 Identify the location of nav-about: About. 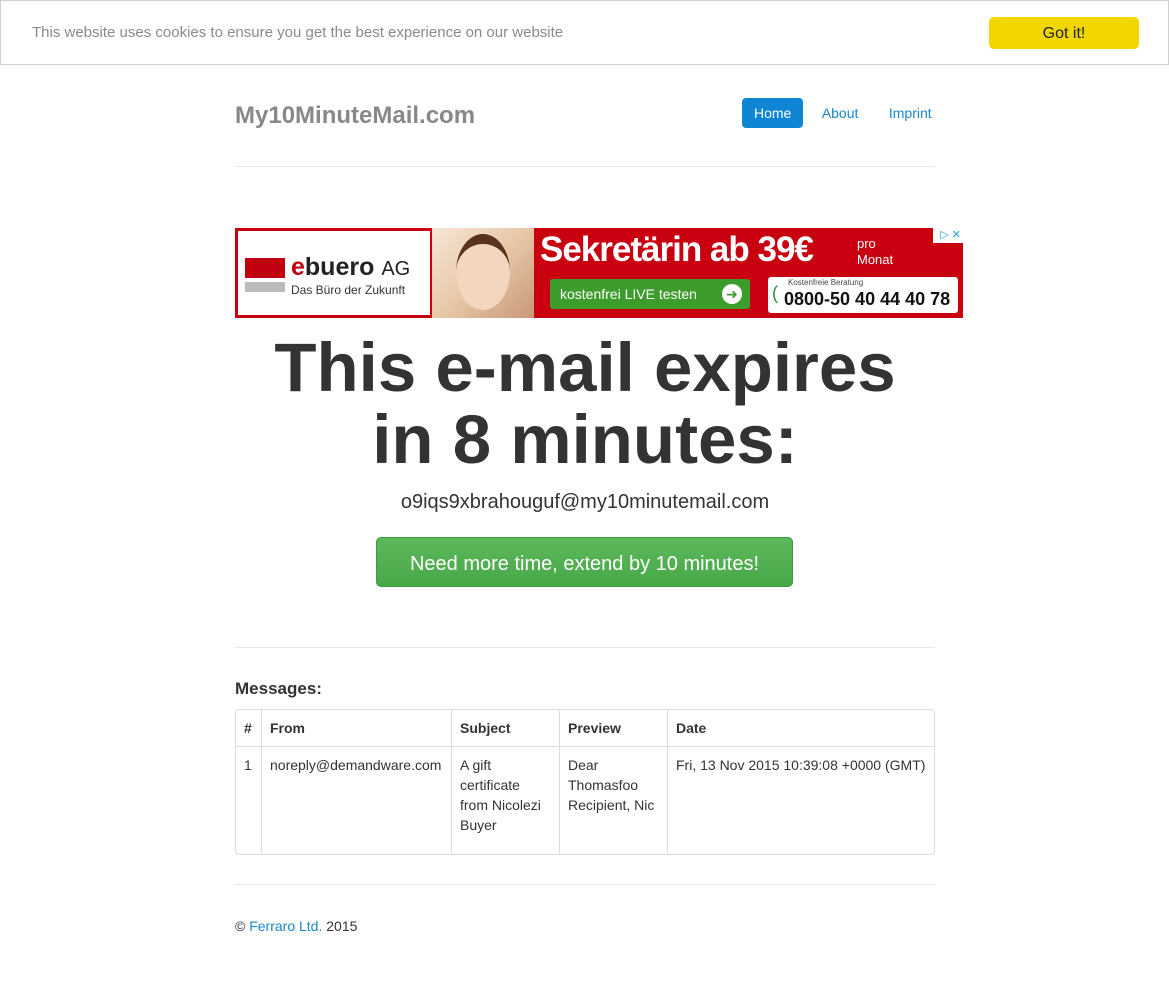
(840, 113).